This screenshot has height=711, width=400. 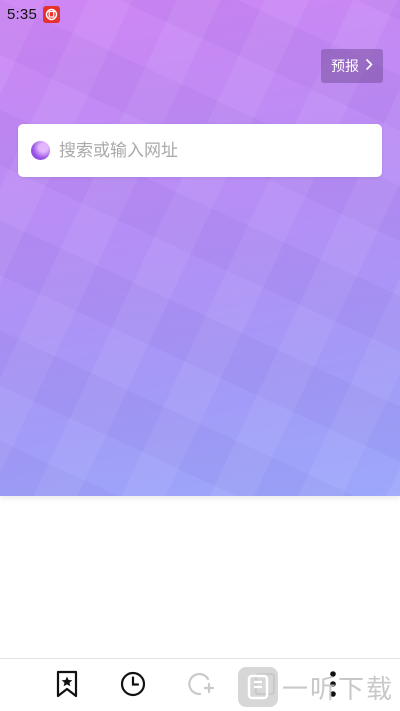 What do you see at coordinates (369, 66) in the screenshot?
I see `chevron-right-icon` at bounding box center [369, 66].